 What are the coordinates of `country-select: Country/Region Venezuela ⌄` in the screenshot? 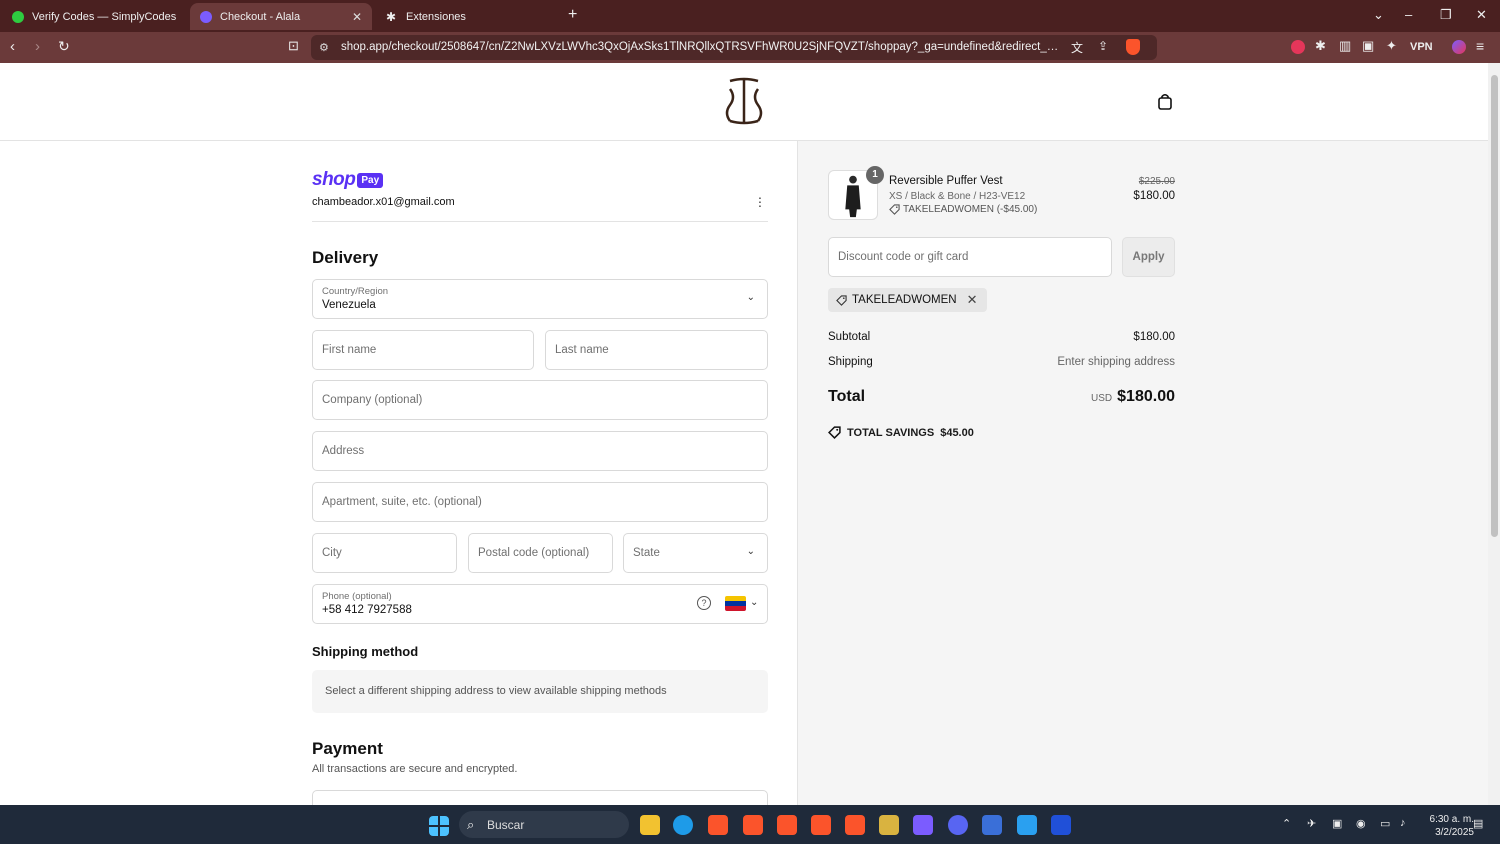 It's located at (540, 299).